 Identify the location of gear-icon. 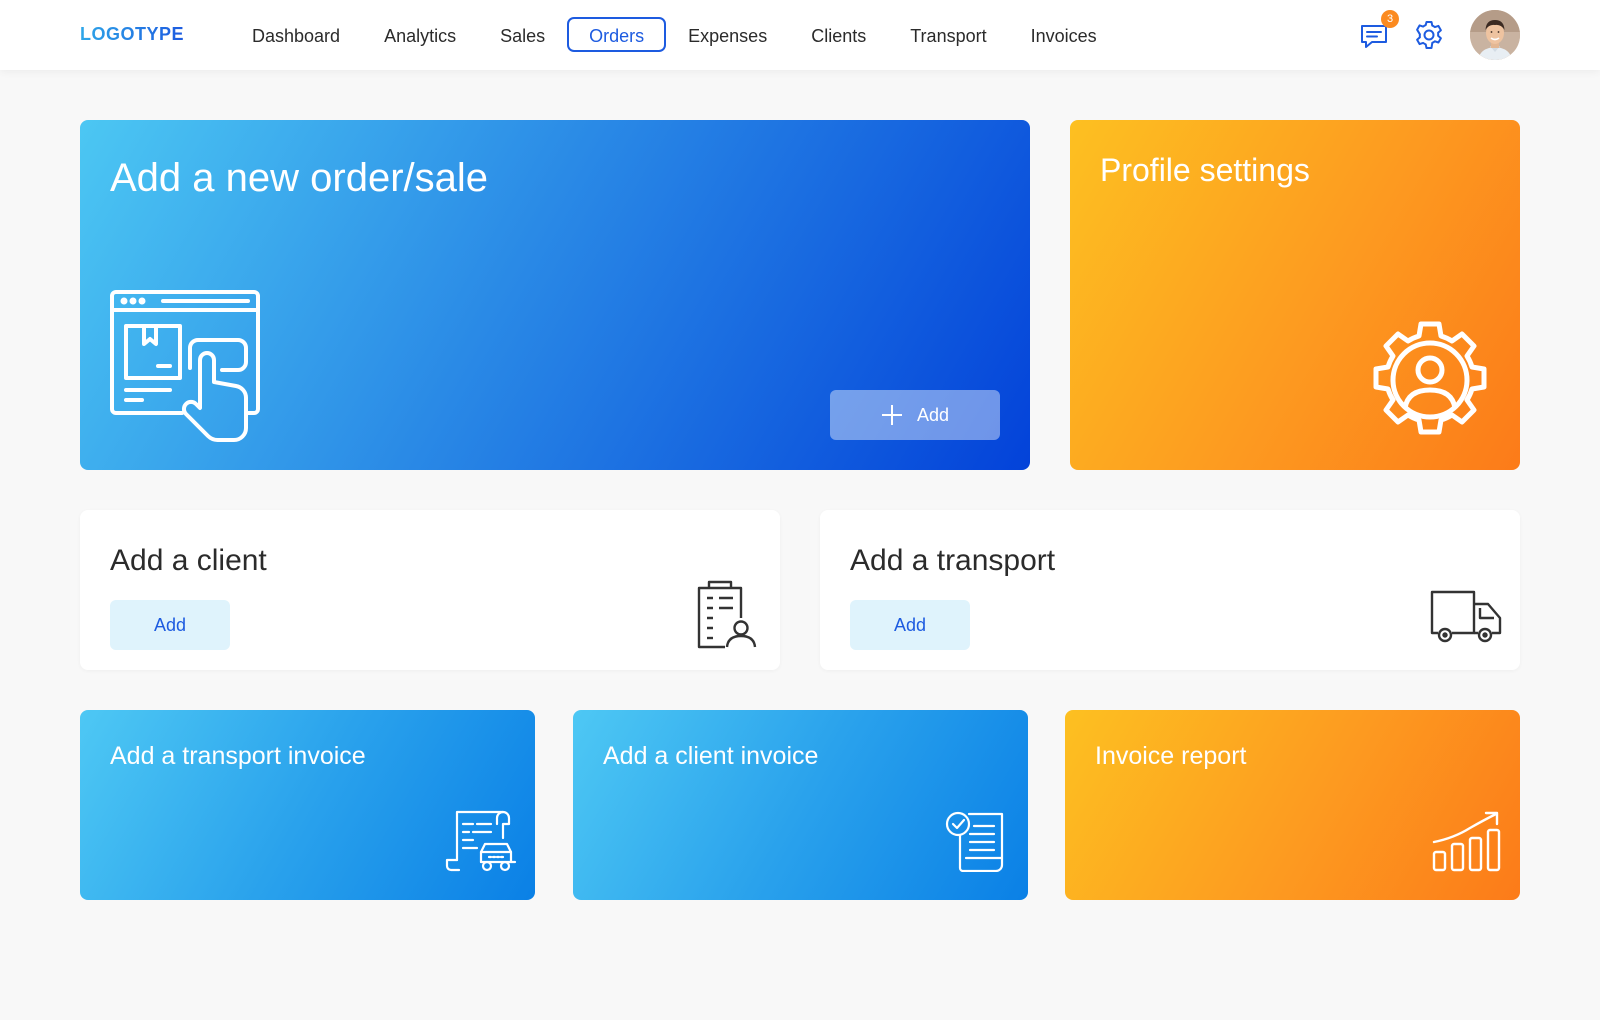
(1429, 35).